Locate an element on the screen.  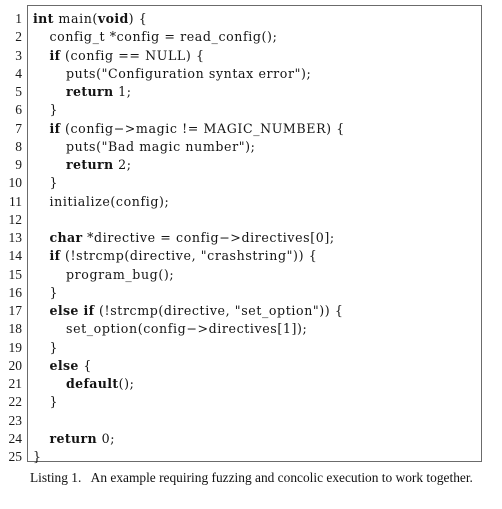
code-line: 24 return 0; is located at coordinates (251, 439).